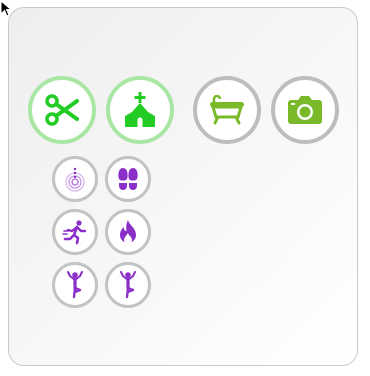 Image resolution: width=370 pixels, height=376 pixels. I want to click on camera-button, so click(305, 110).